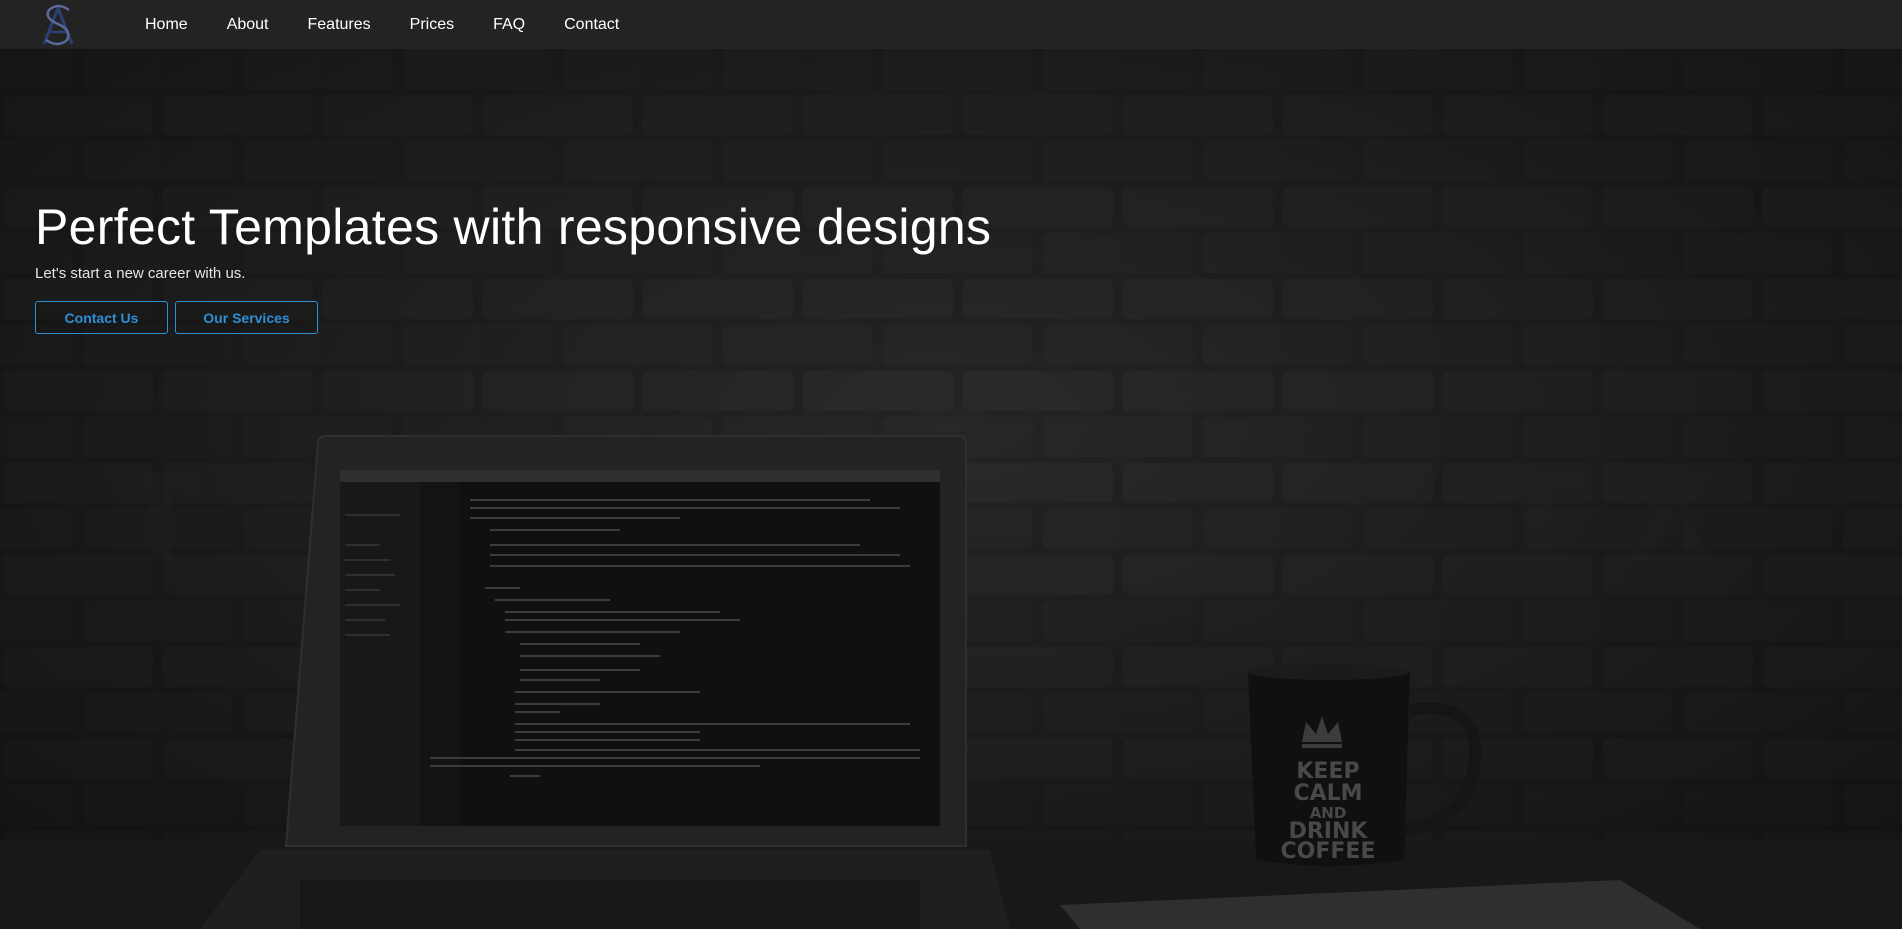  Describe the element at coordinates (509, 25) in the screenshot. I see `nav-item-faq: FAQ` at that location.